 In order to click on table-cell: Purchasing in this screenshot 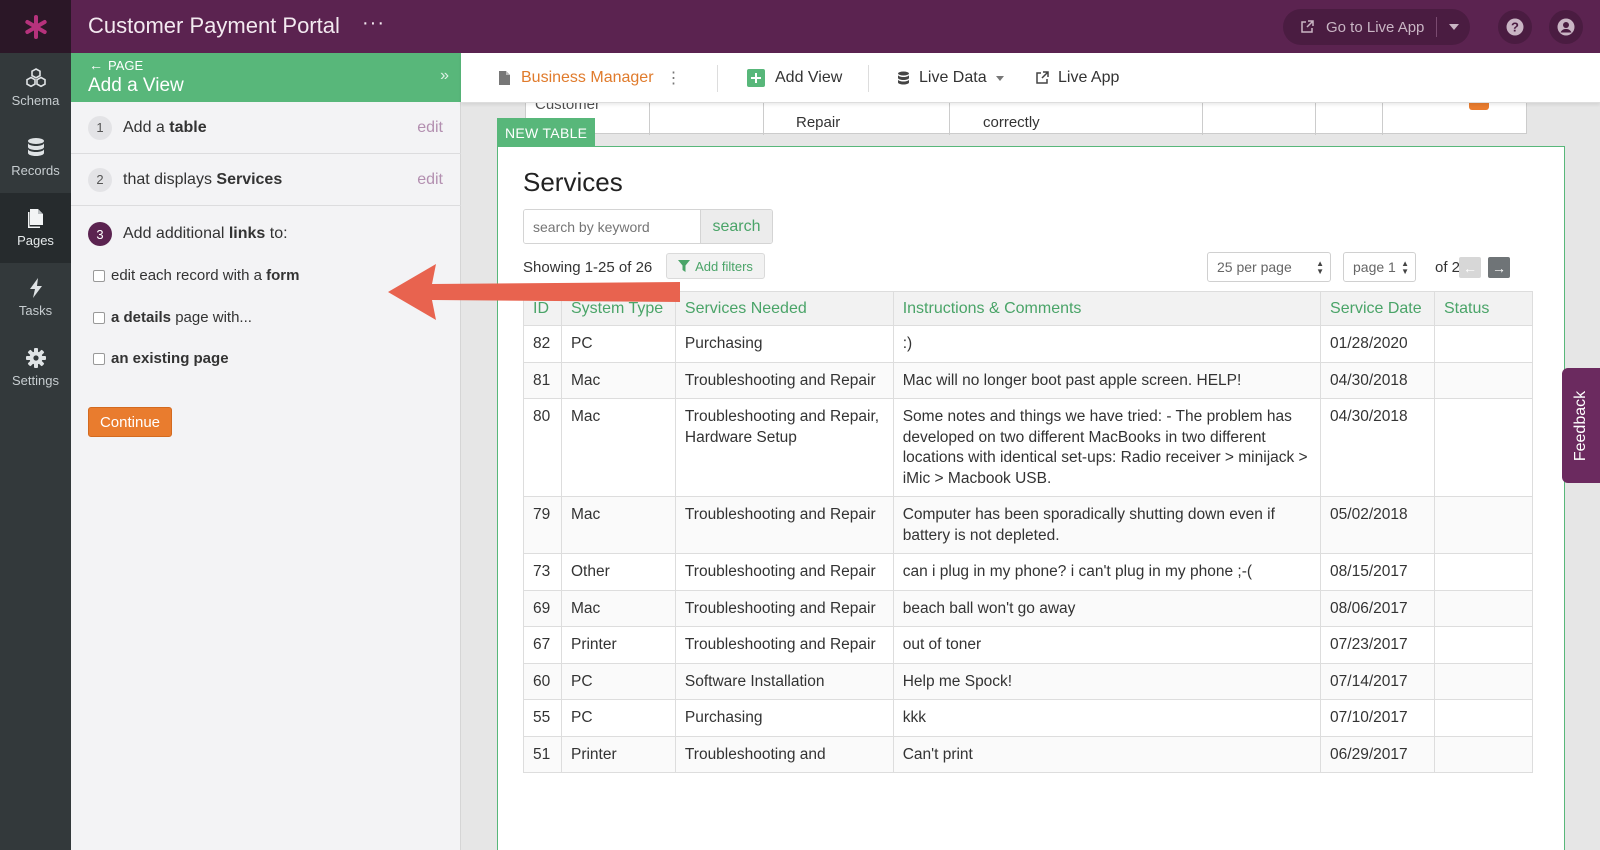, I will do `click(784, 718)`.